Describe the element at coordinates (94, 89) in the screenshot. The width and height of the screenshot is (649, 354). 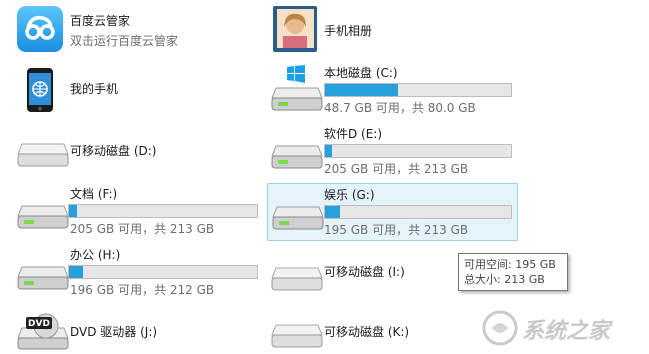
I see `item-name: 我的手机` at that location.